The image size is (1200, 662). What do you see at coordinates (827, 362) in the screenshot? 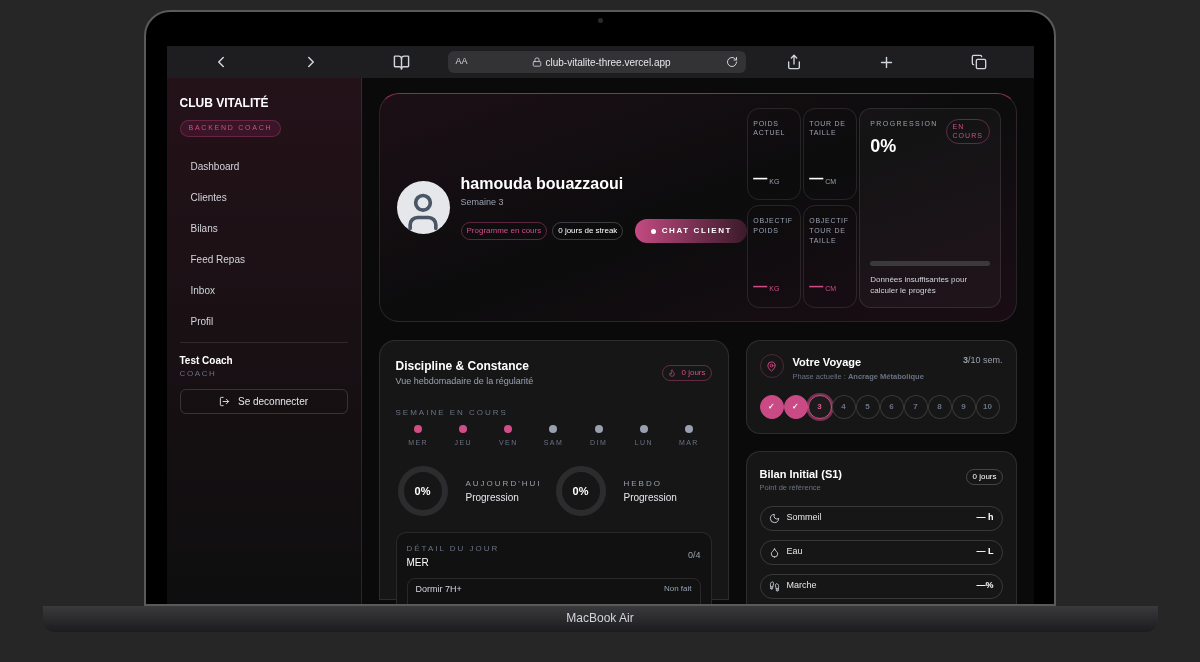
I see `journey-title: Votre Voyage` at bounding box center [827, 362].